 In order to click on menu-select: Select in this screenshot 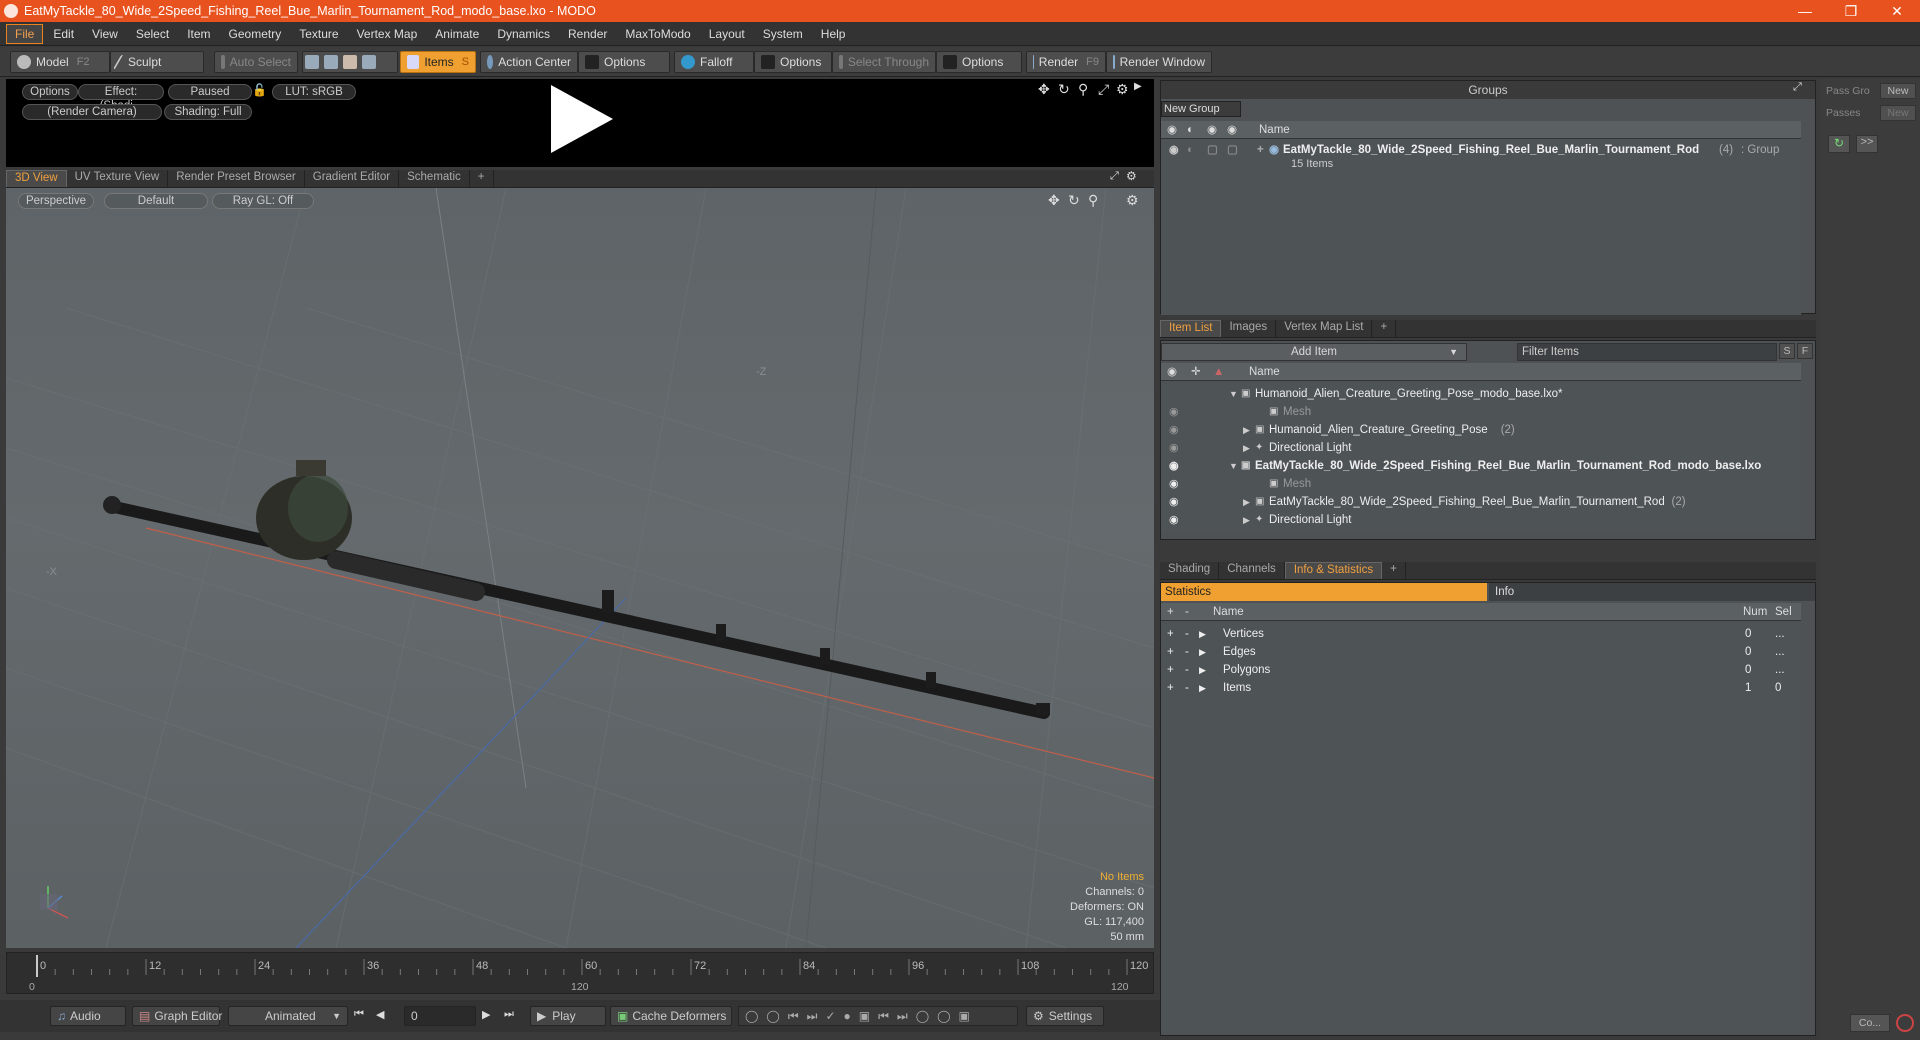, I will do `click(152, 34)`.